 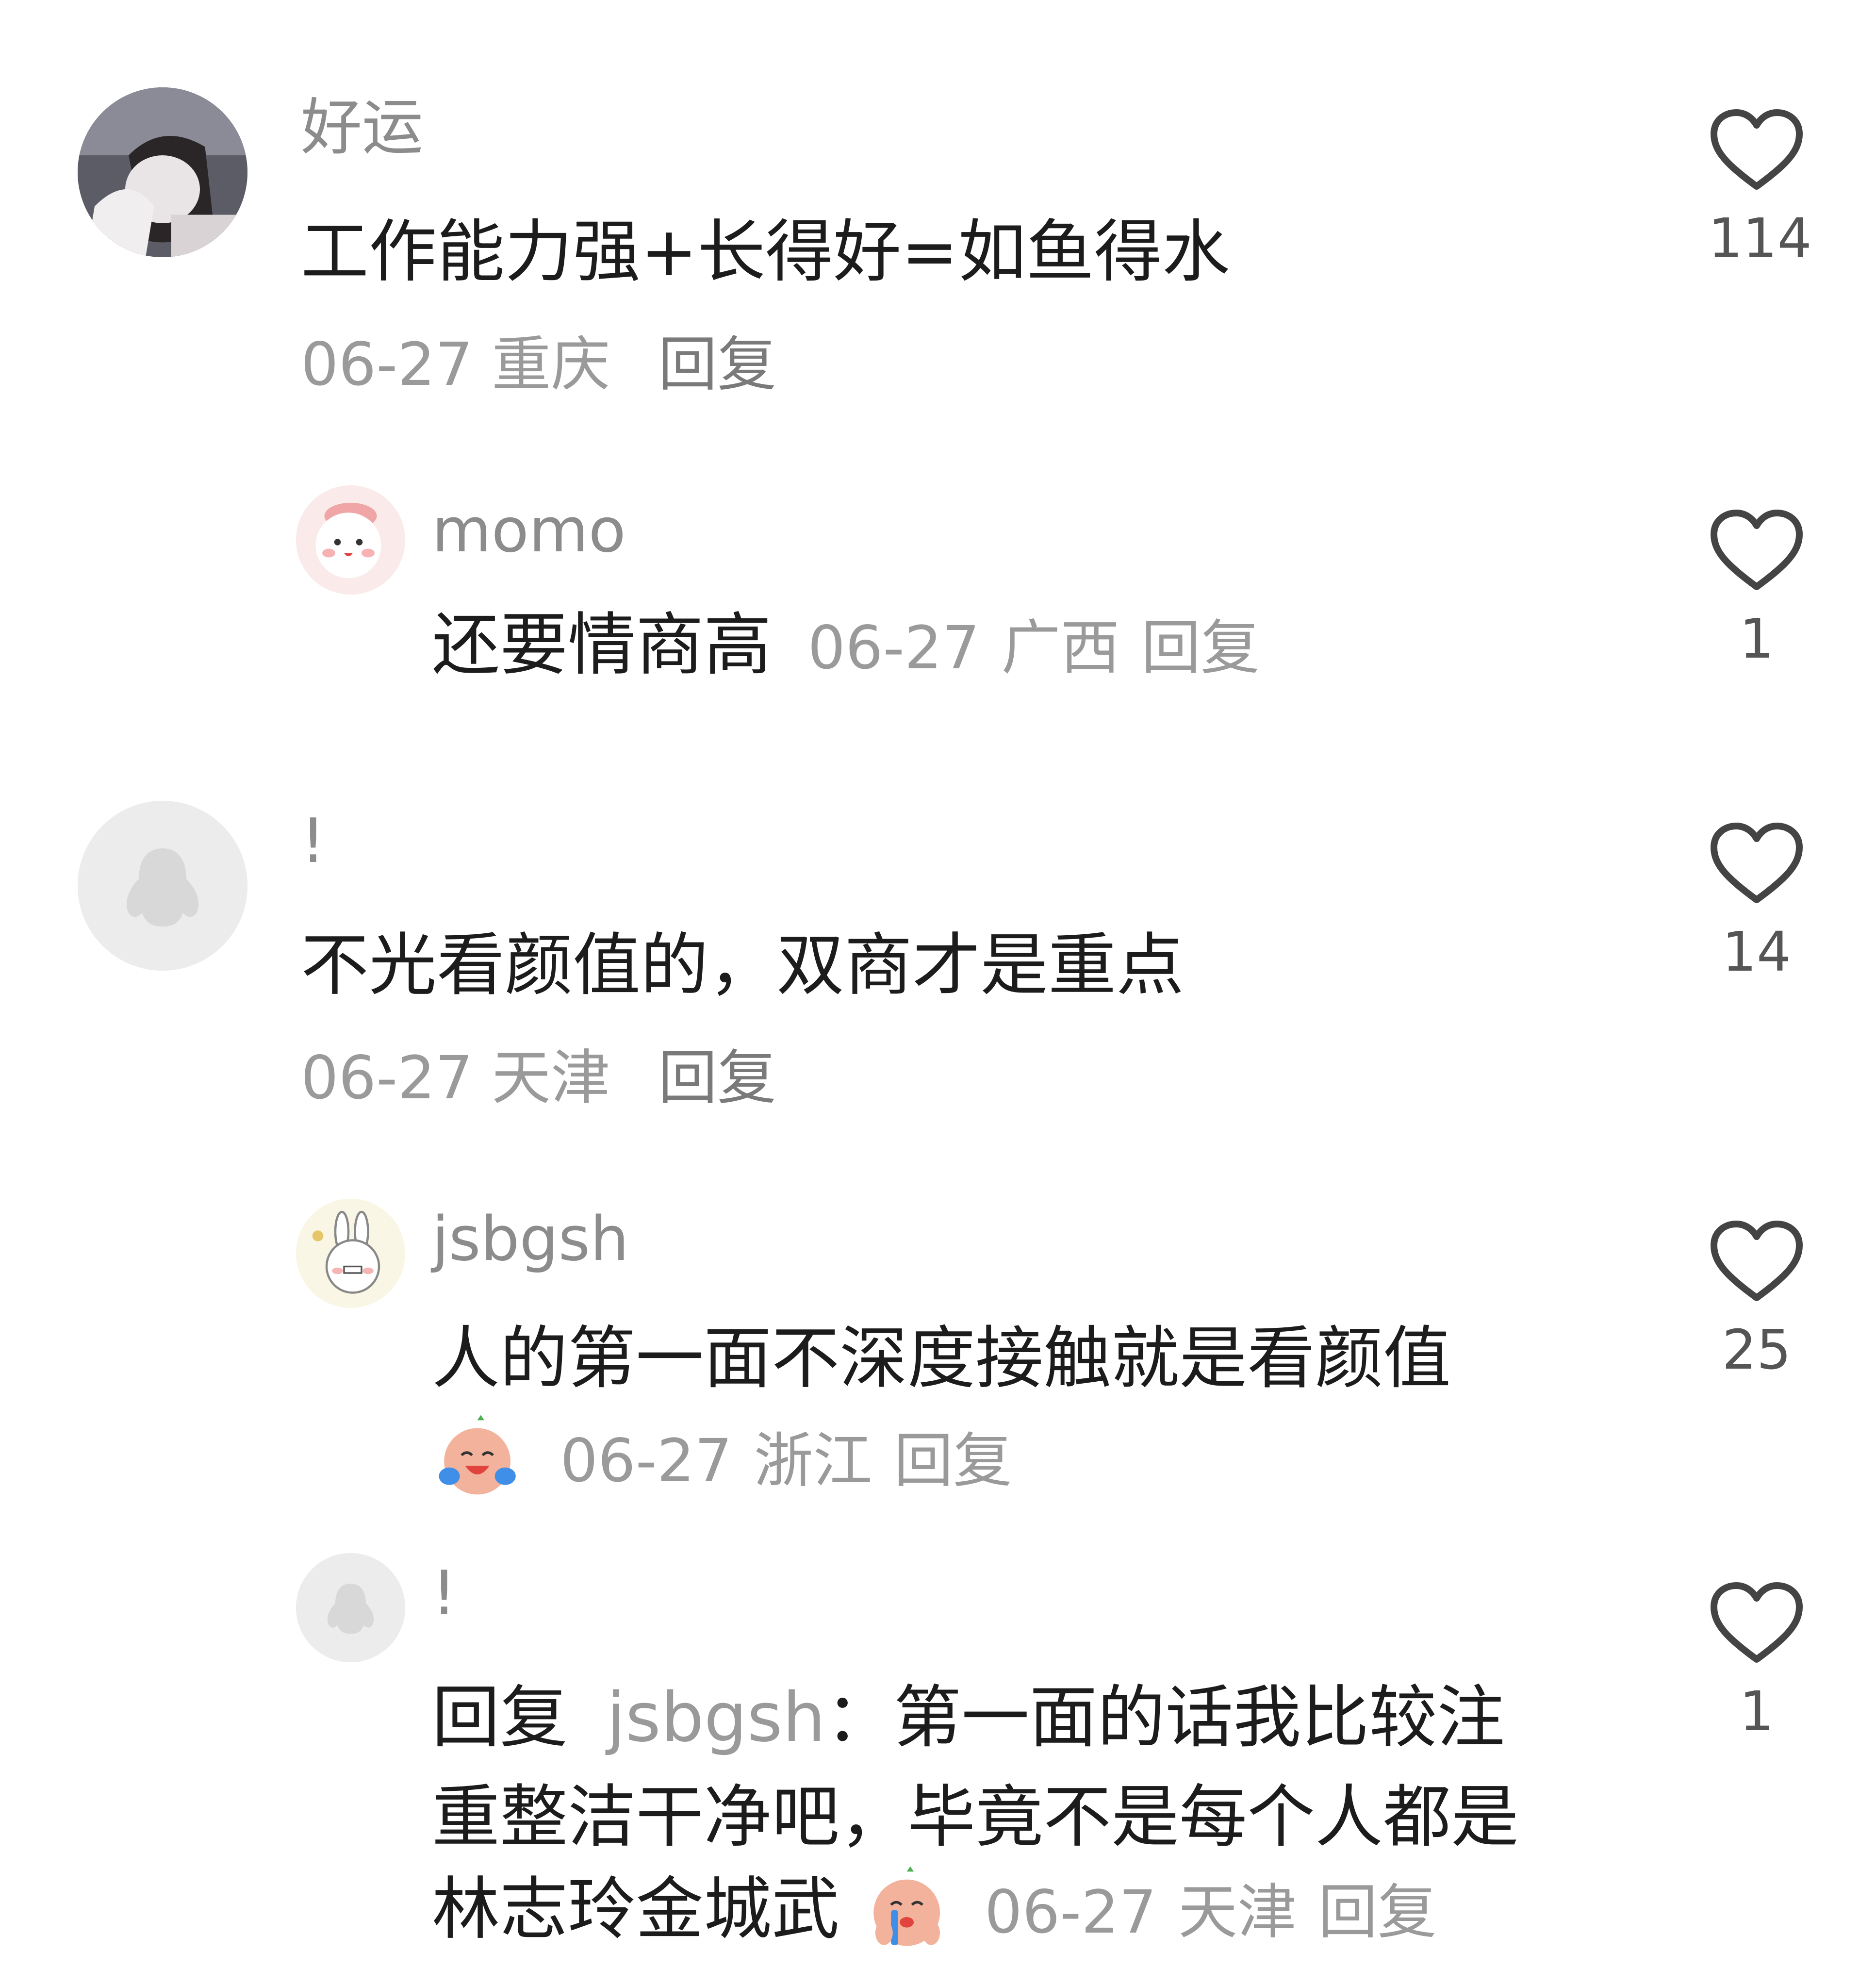 What do you see at coordinates (1760, 238) in the screenshot?
I see `like-count: 114` at bounding box center [1760, 238].